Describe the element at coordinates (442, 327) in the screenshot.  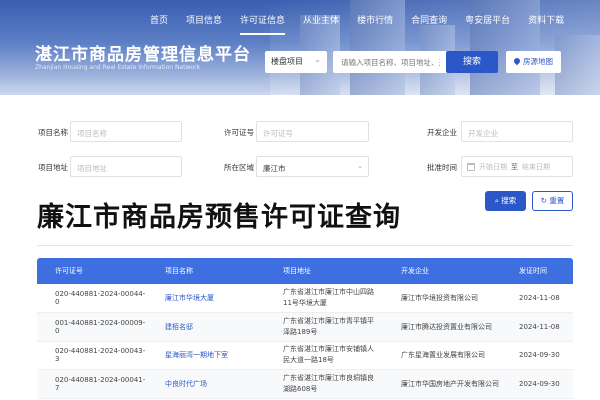
I see `developer-cell: 廉江市腾达投资置业有限公司` at that location.